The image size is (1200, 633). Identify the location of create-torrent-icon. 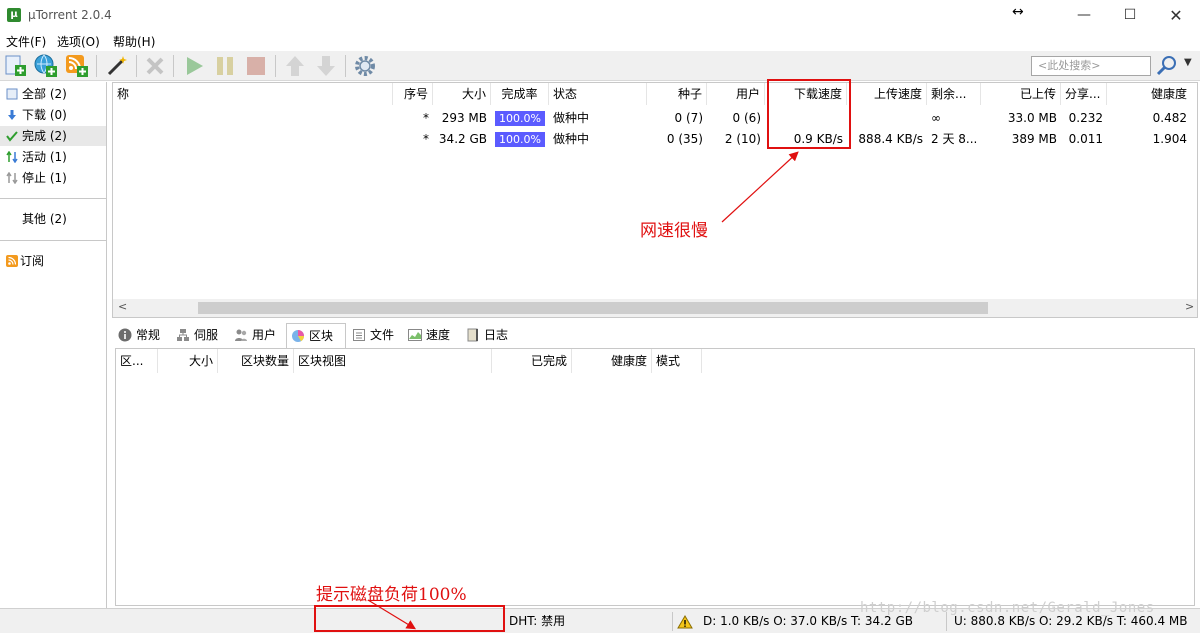
(117, 66).